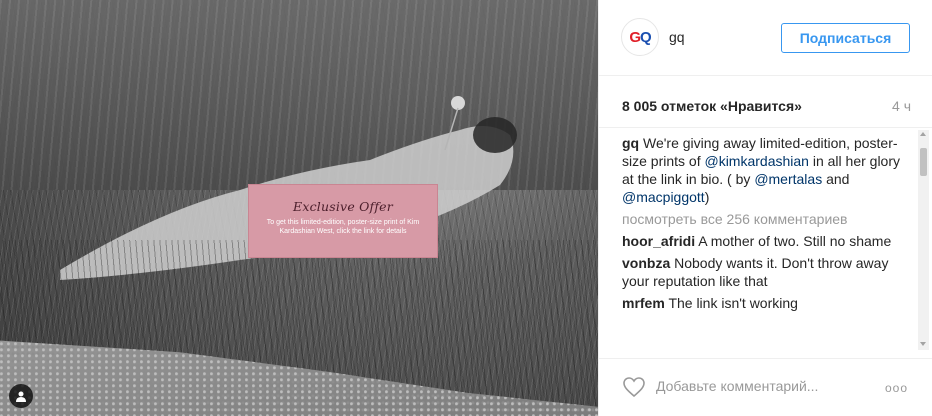 This screenshot has width=932, height=416. I want to click on avatar-letter-q: Q, so click(646, 37).